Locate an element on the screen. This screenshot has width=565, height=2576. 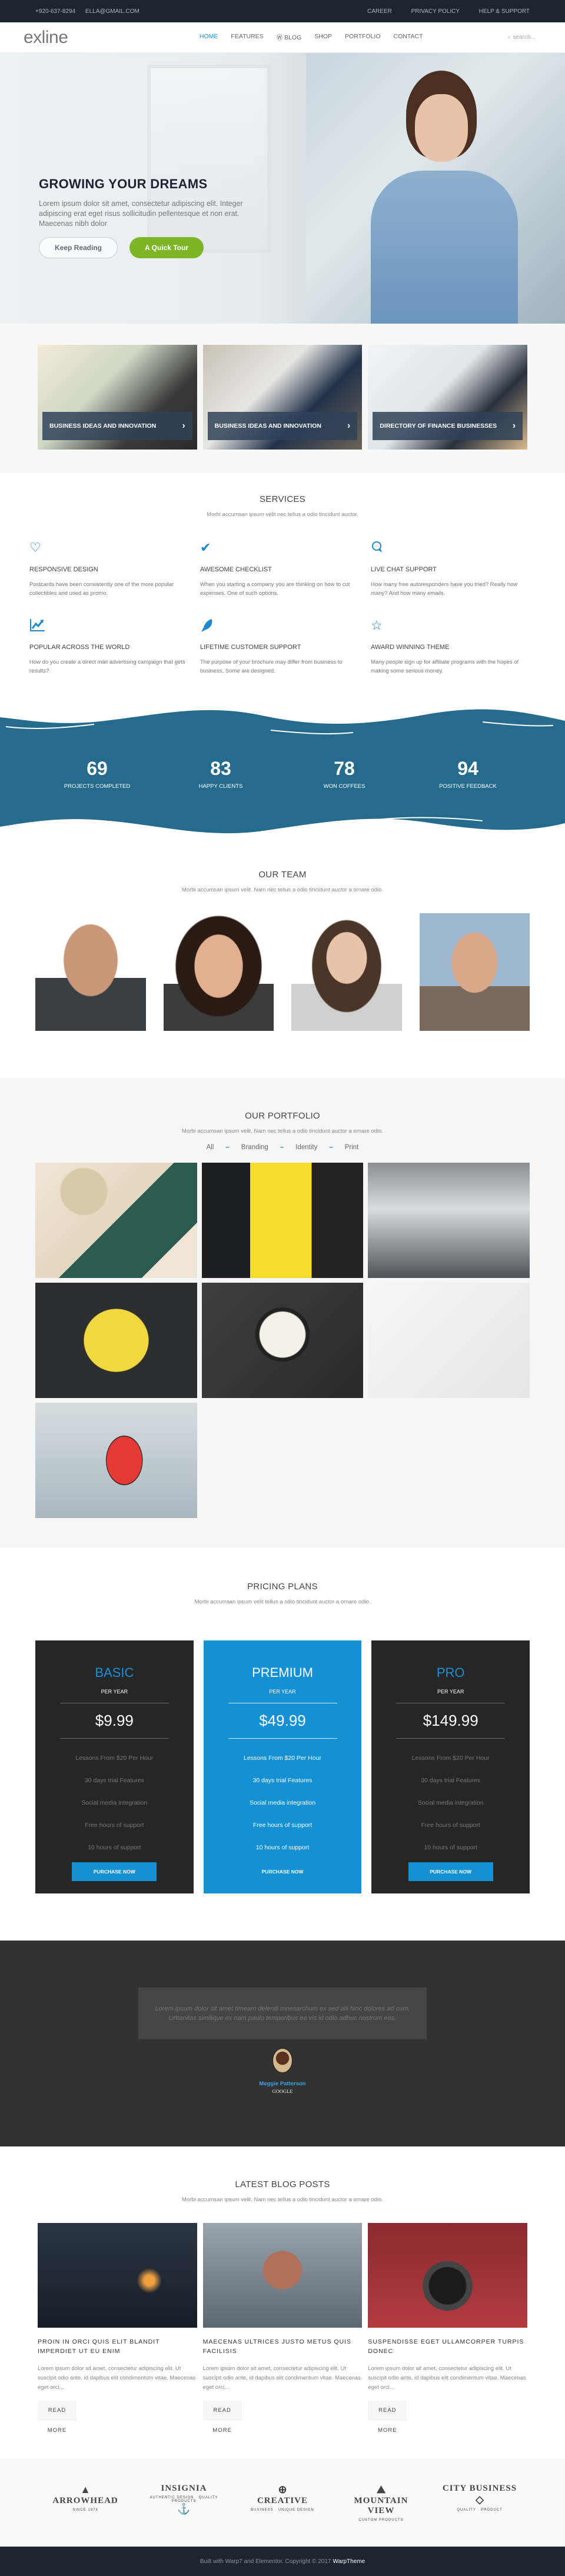
brand-tagline: AUTHENTIC DESIGN · QUALITY PRODUCTS is located at coordinates (183, 2499).